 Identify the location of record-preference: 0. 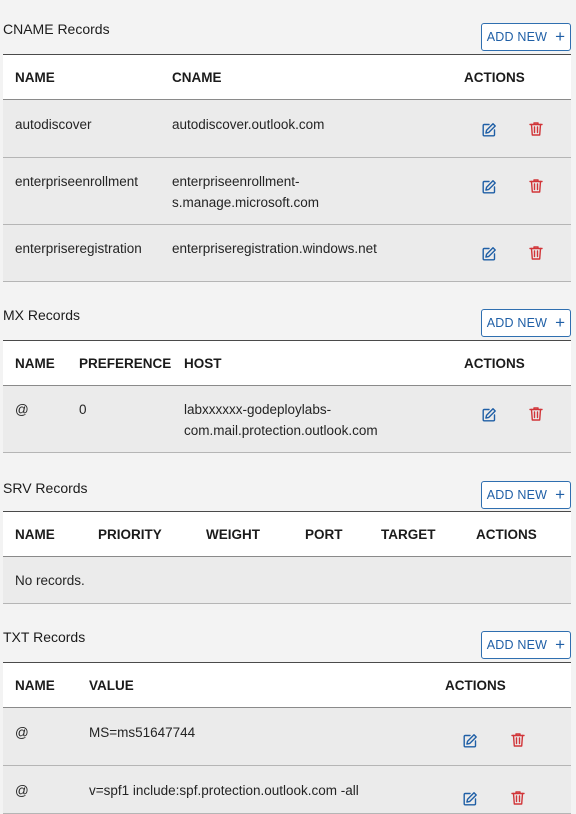
(83, 409).